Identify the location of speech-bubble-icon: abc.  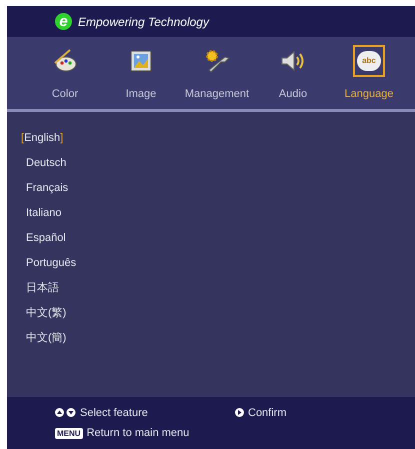
(369, 61).